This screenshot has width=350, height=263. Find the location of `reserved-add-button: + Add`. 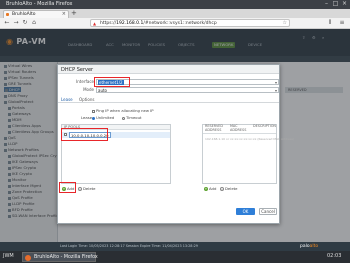

reserved-add-button: + Add is located at coordinates (210, 188).